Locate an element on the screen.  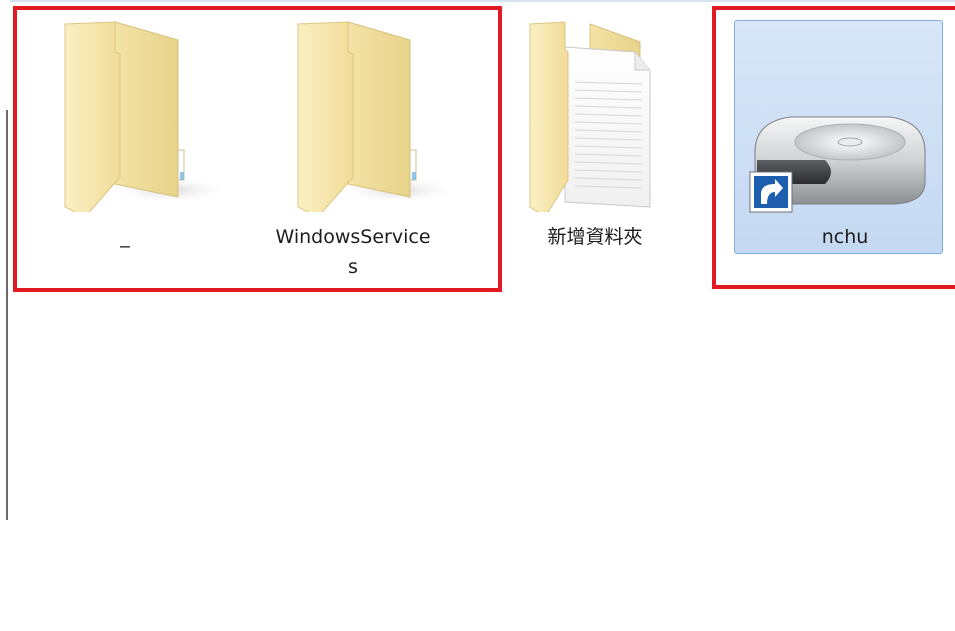
pane-scrollbar is located at coordinates (7, 315).